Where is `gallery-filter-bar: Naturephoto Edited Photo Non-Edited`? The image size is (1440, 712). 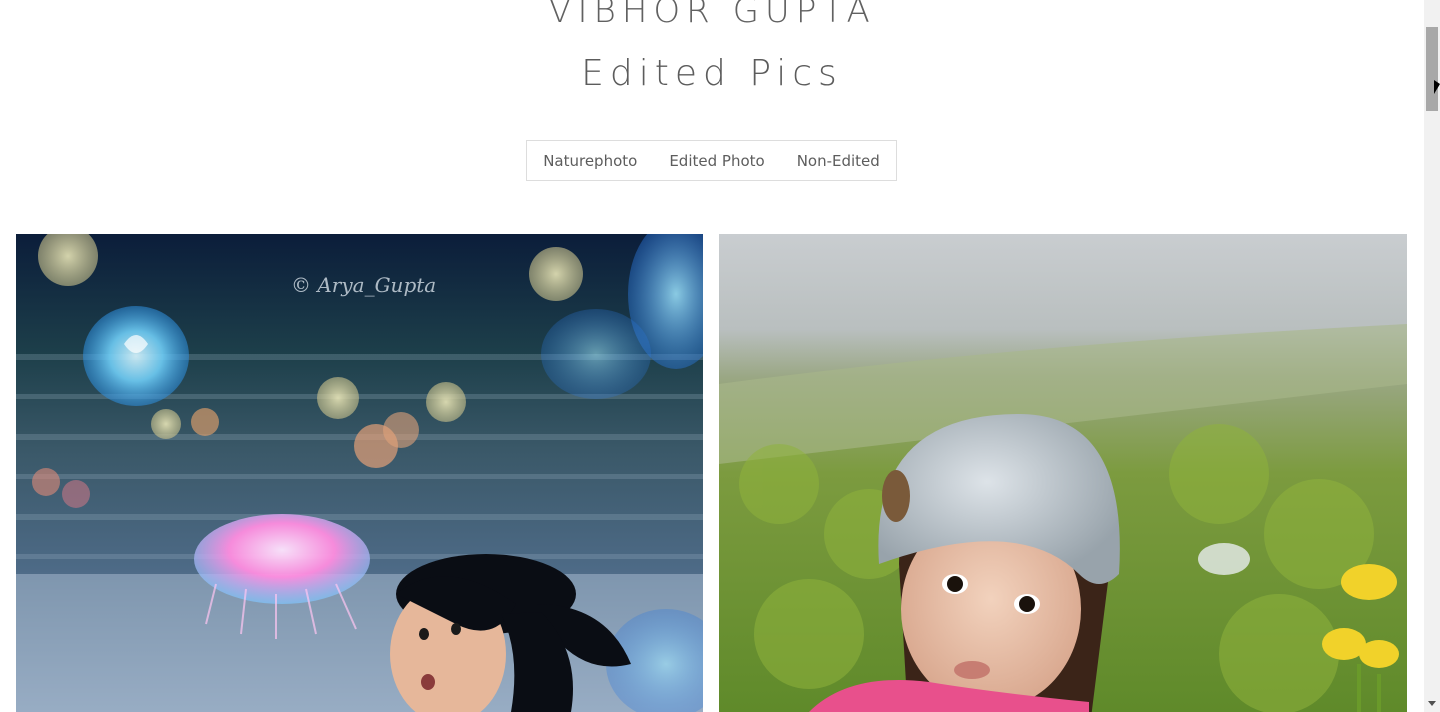
gallery-filter-bar: Naturephoto Edited Photo Non-Edited is located at coordinates (711, 160).